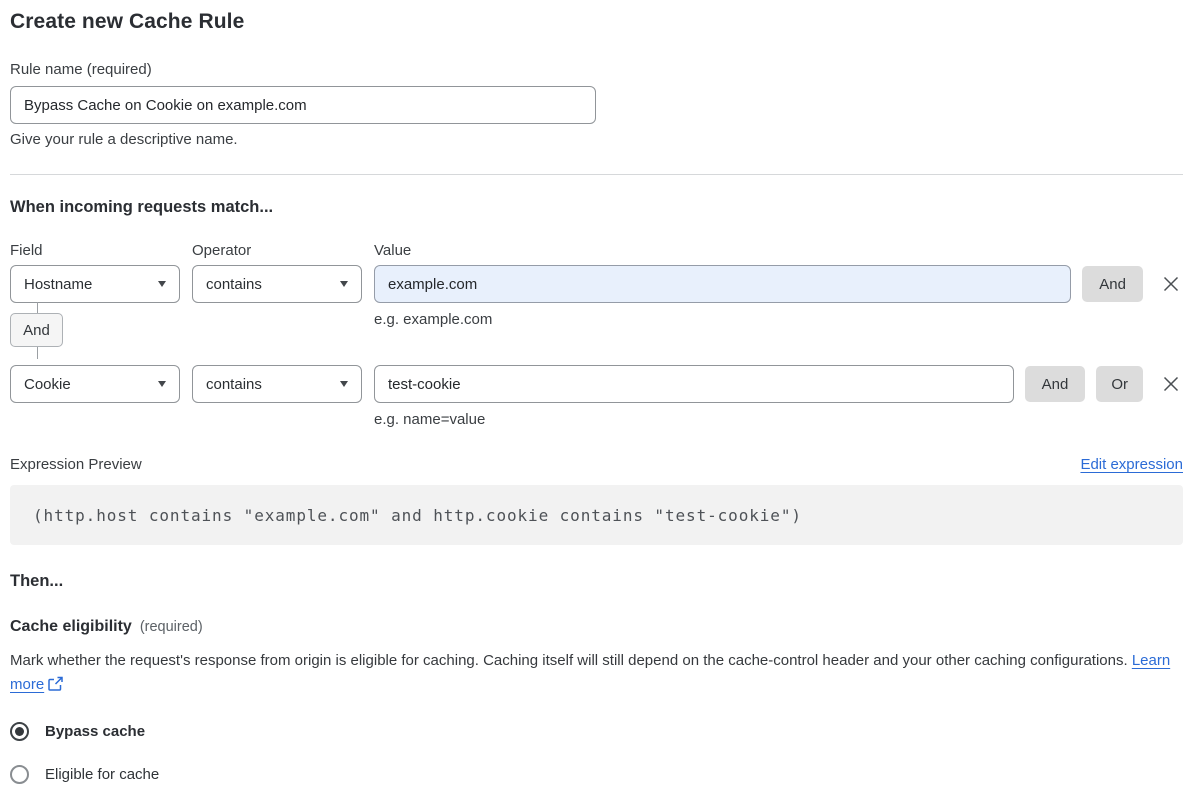 Image resolution: width=1200 pixels, height=793 pixels. I want to click on condition-row-2: Cookie contains e.g. name=value And Or, so click(596, 396).